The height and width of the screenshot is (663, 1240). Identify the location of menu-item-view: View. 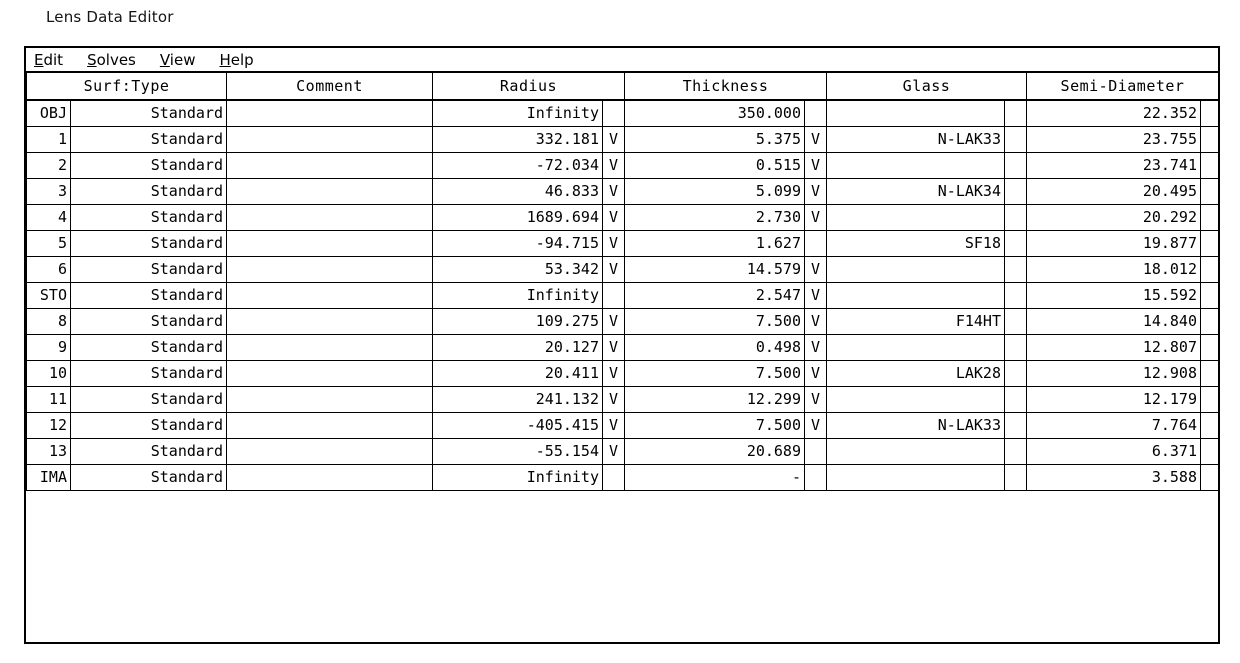
(178, 60).